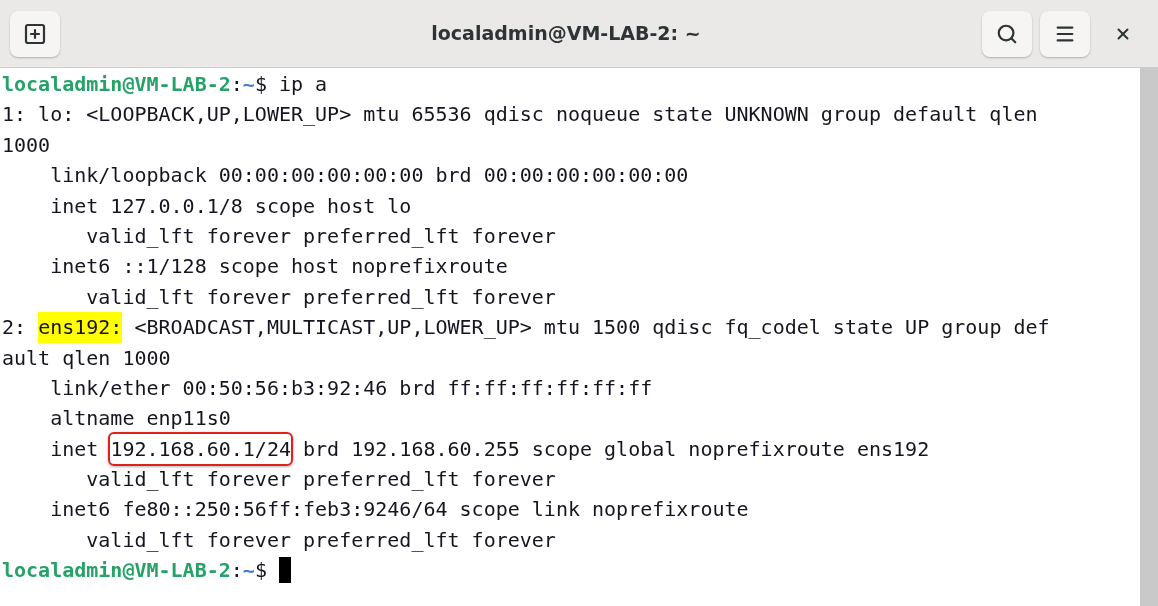 The height and width of the screenshot is (606, 1158). Describe the element at coordinates (26, 145) in the screenshot. I see `terminal-text: 1000` at that location.